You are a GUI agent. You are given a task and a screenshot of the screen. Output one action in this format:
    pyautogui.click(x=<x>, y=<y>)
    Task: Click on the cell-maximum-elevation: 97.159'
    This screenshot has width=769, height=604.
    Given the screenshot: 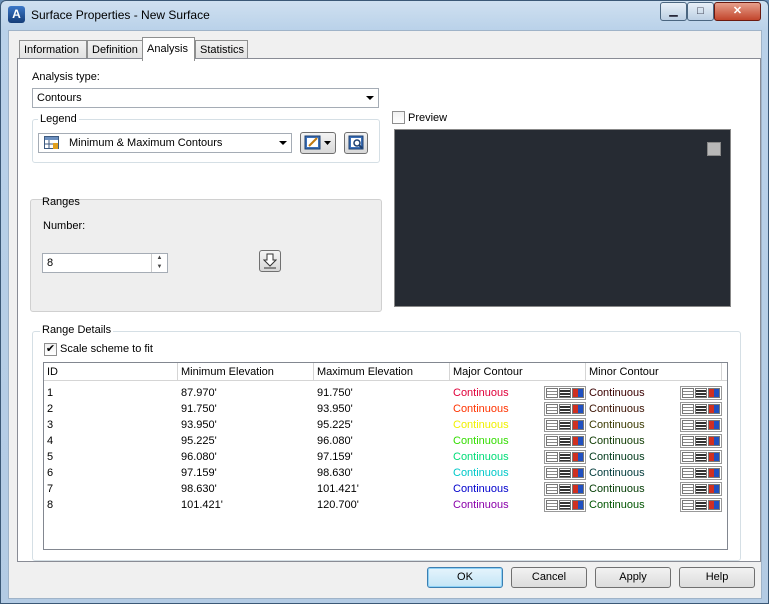 What is the action you would take?
    pyautogui.click(x=335, y=457)
    